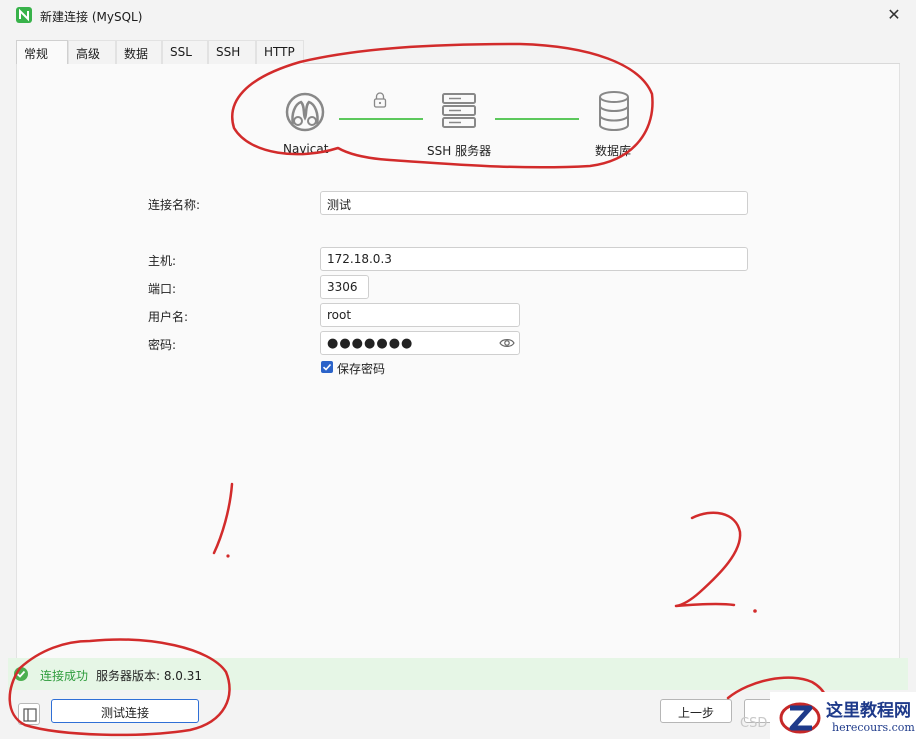 This screenshot has height=739, width=916. Describe the element at coordinates (64, 676) in the screenshot. I see `connection-status-text: 连接成功` at that location.